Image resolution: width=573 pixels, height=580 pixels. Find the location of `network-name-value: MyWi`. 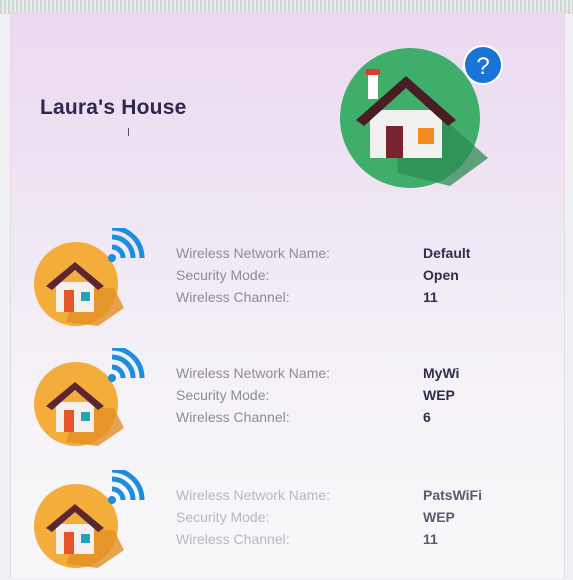

network-name-value: MyWi is located at coordinates (441, 373).